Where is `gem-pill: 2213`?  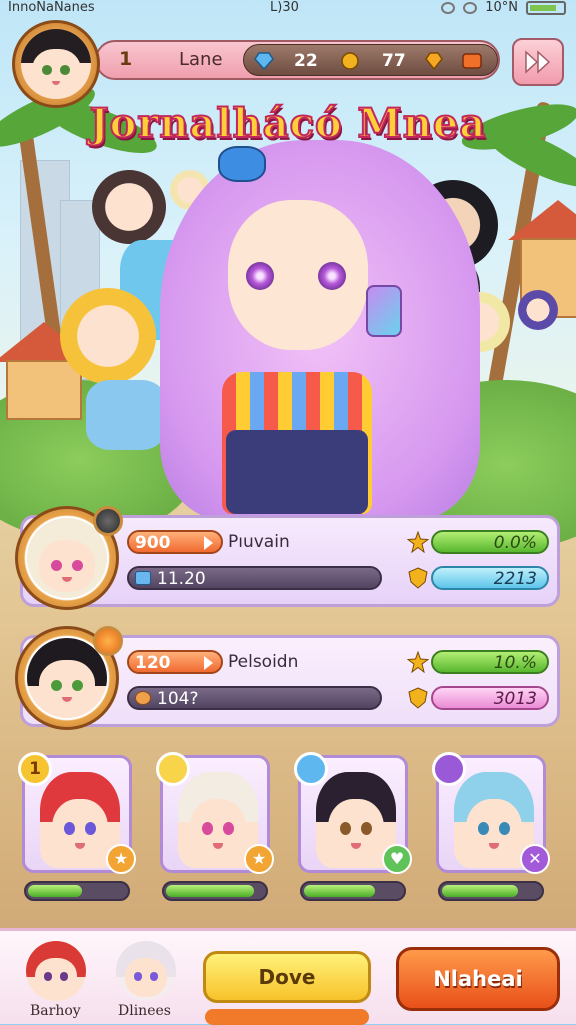
gem-pill: 2213 is located at coordinates (490, 578).